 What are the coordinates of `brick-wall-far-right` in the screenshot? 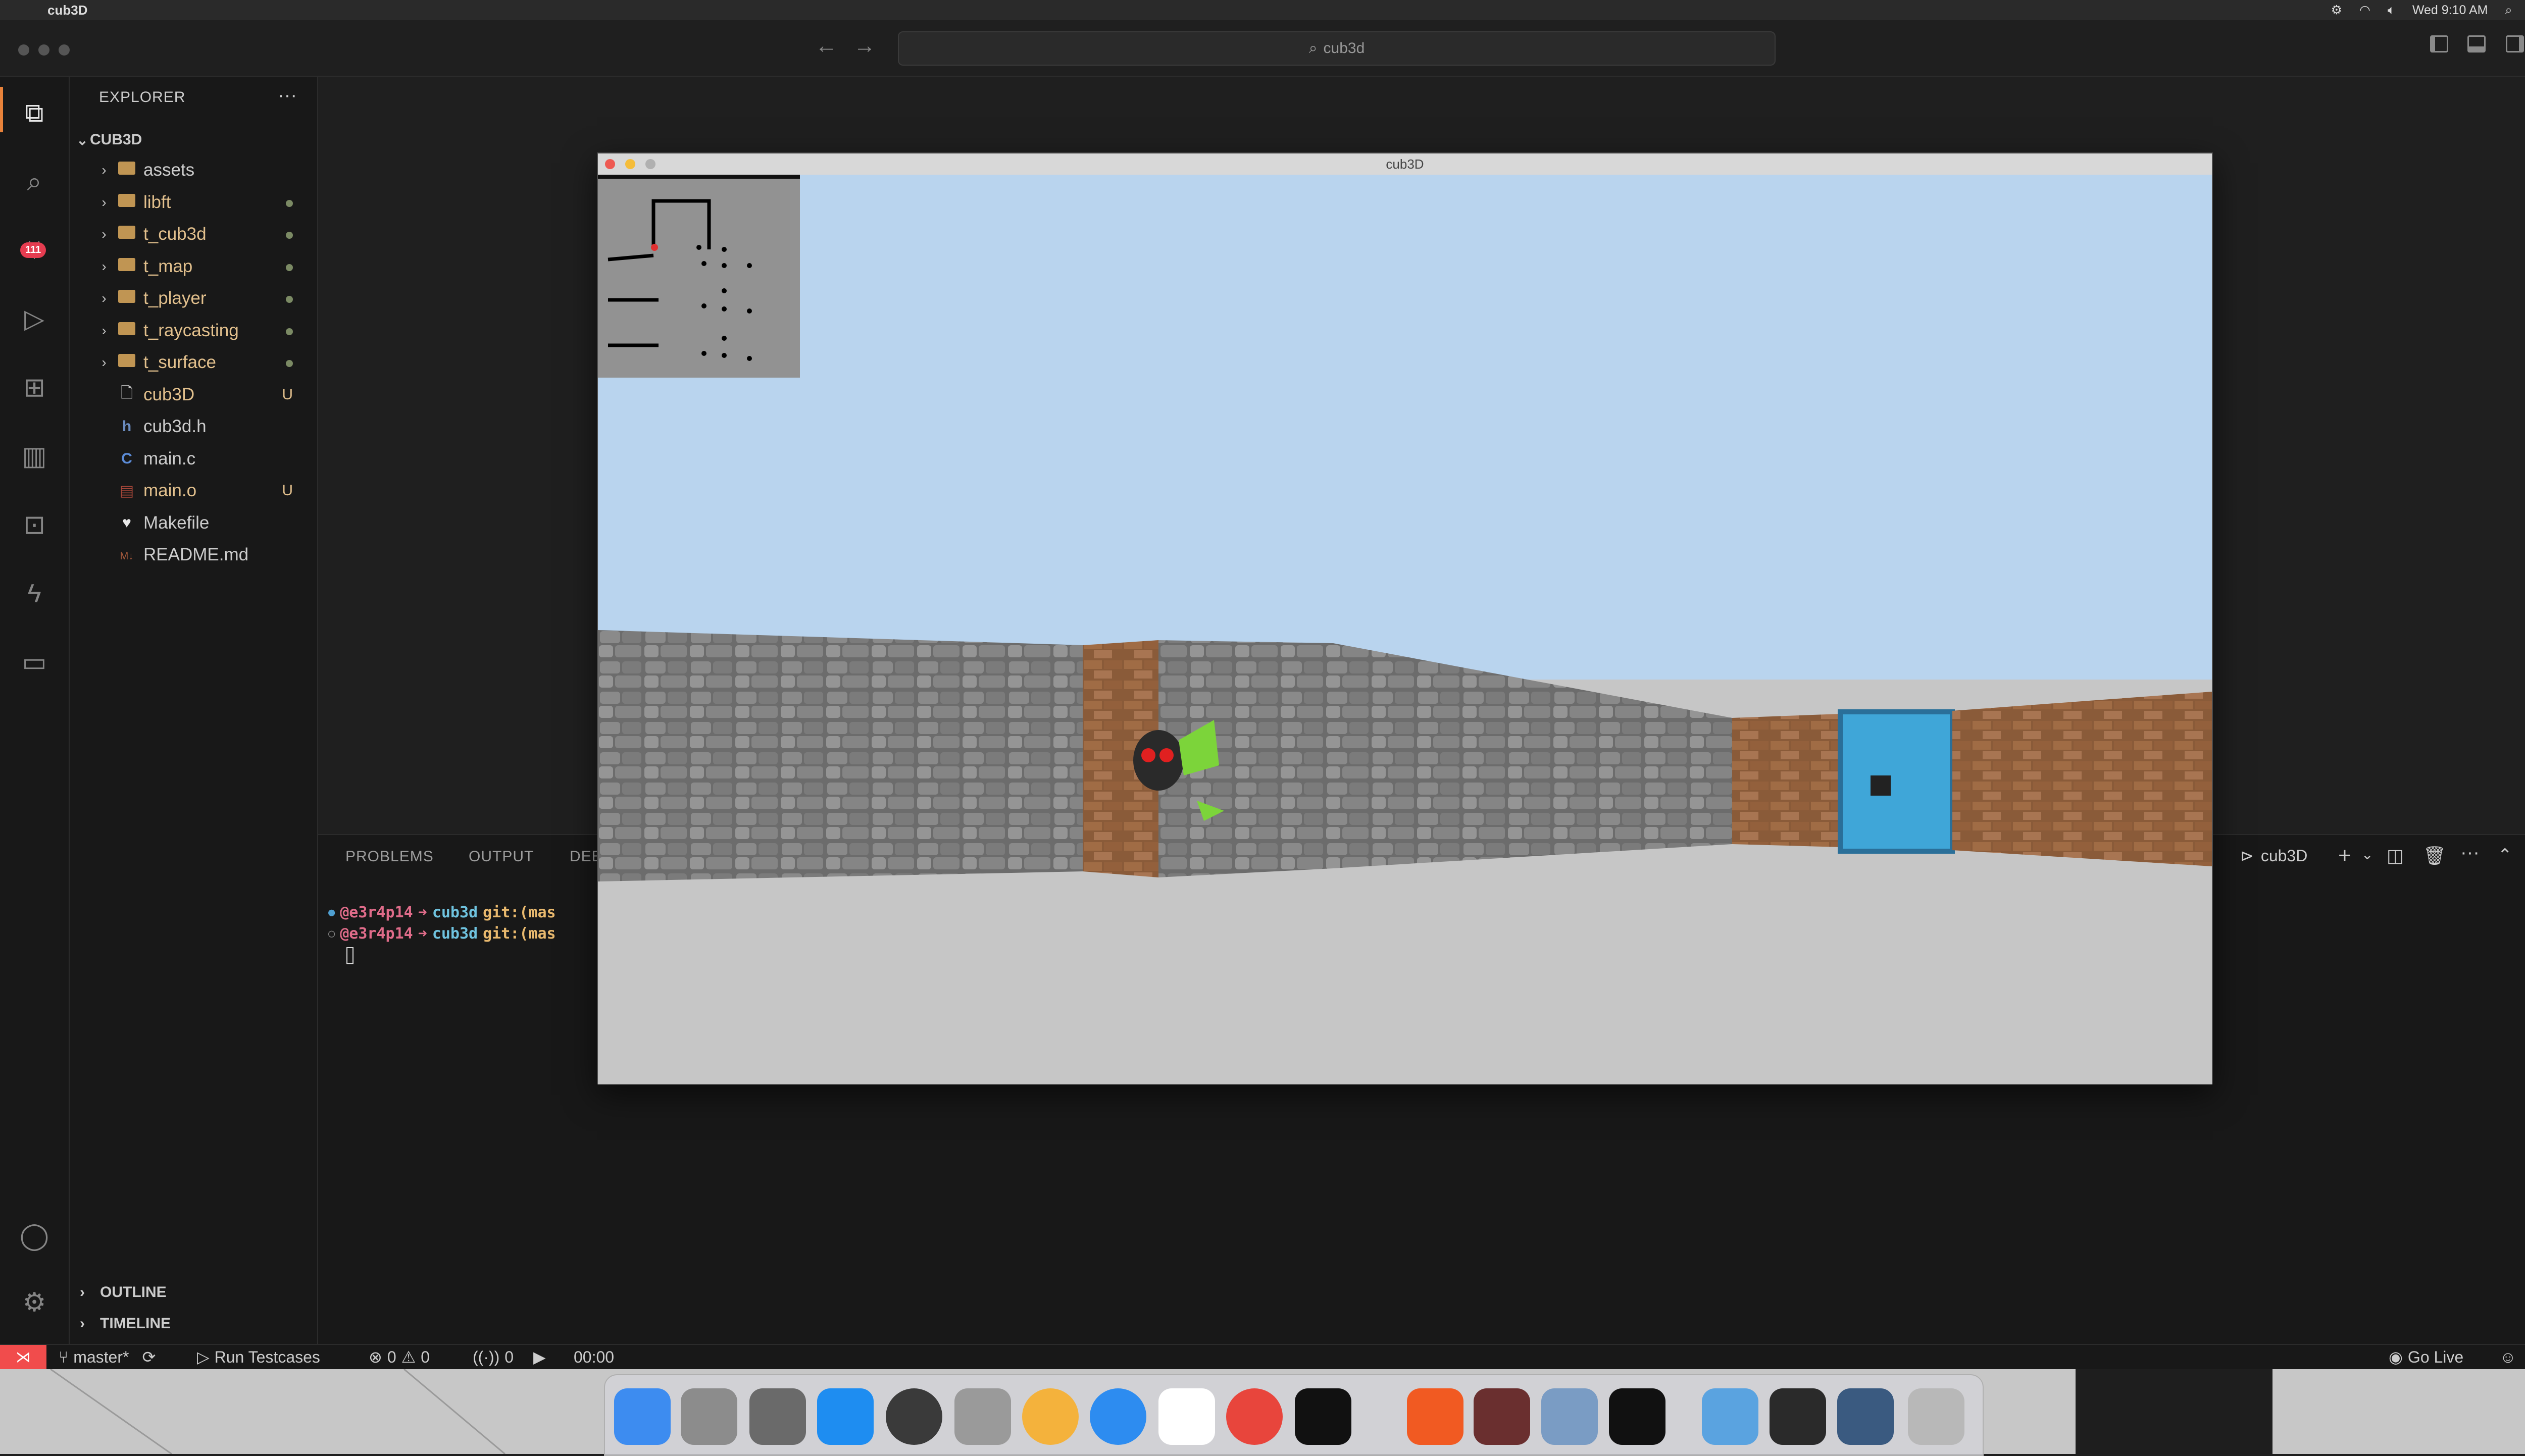 It's located at (2082, 779).